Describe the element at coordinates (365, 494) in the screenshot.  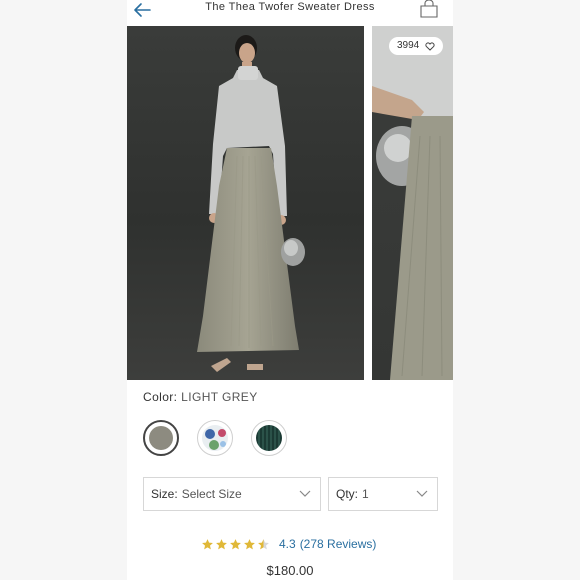
I see `qty-value: 1` at that location.